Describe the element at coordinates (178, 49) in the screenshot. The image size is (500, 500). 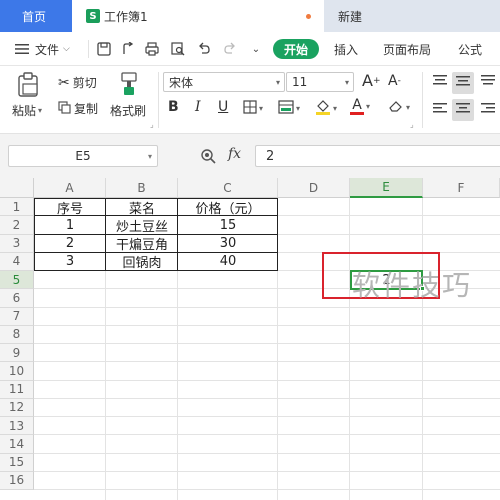
I see `print-preview-button` at that location.